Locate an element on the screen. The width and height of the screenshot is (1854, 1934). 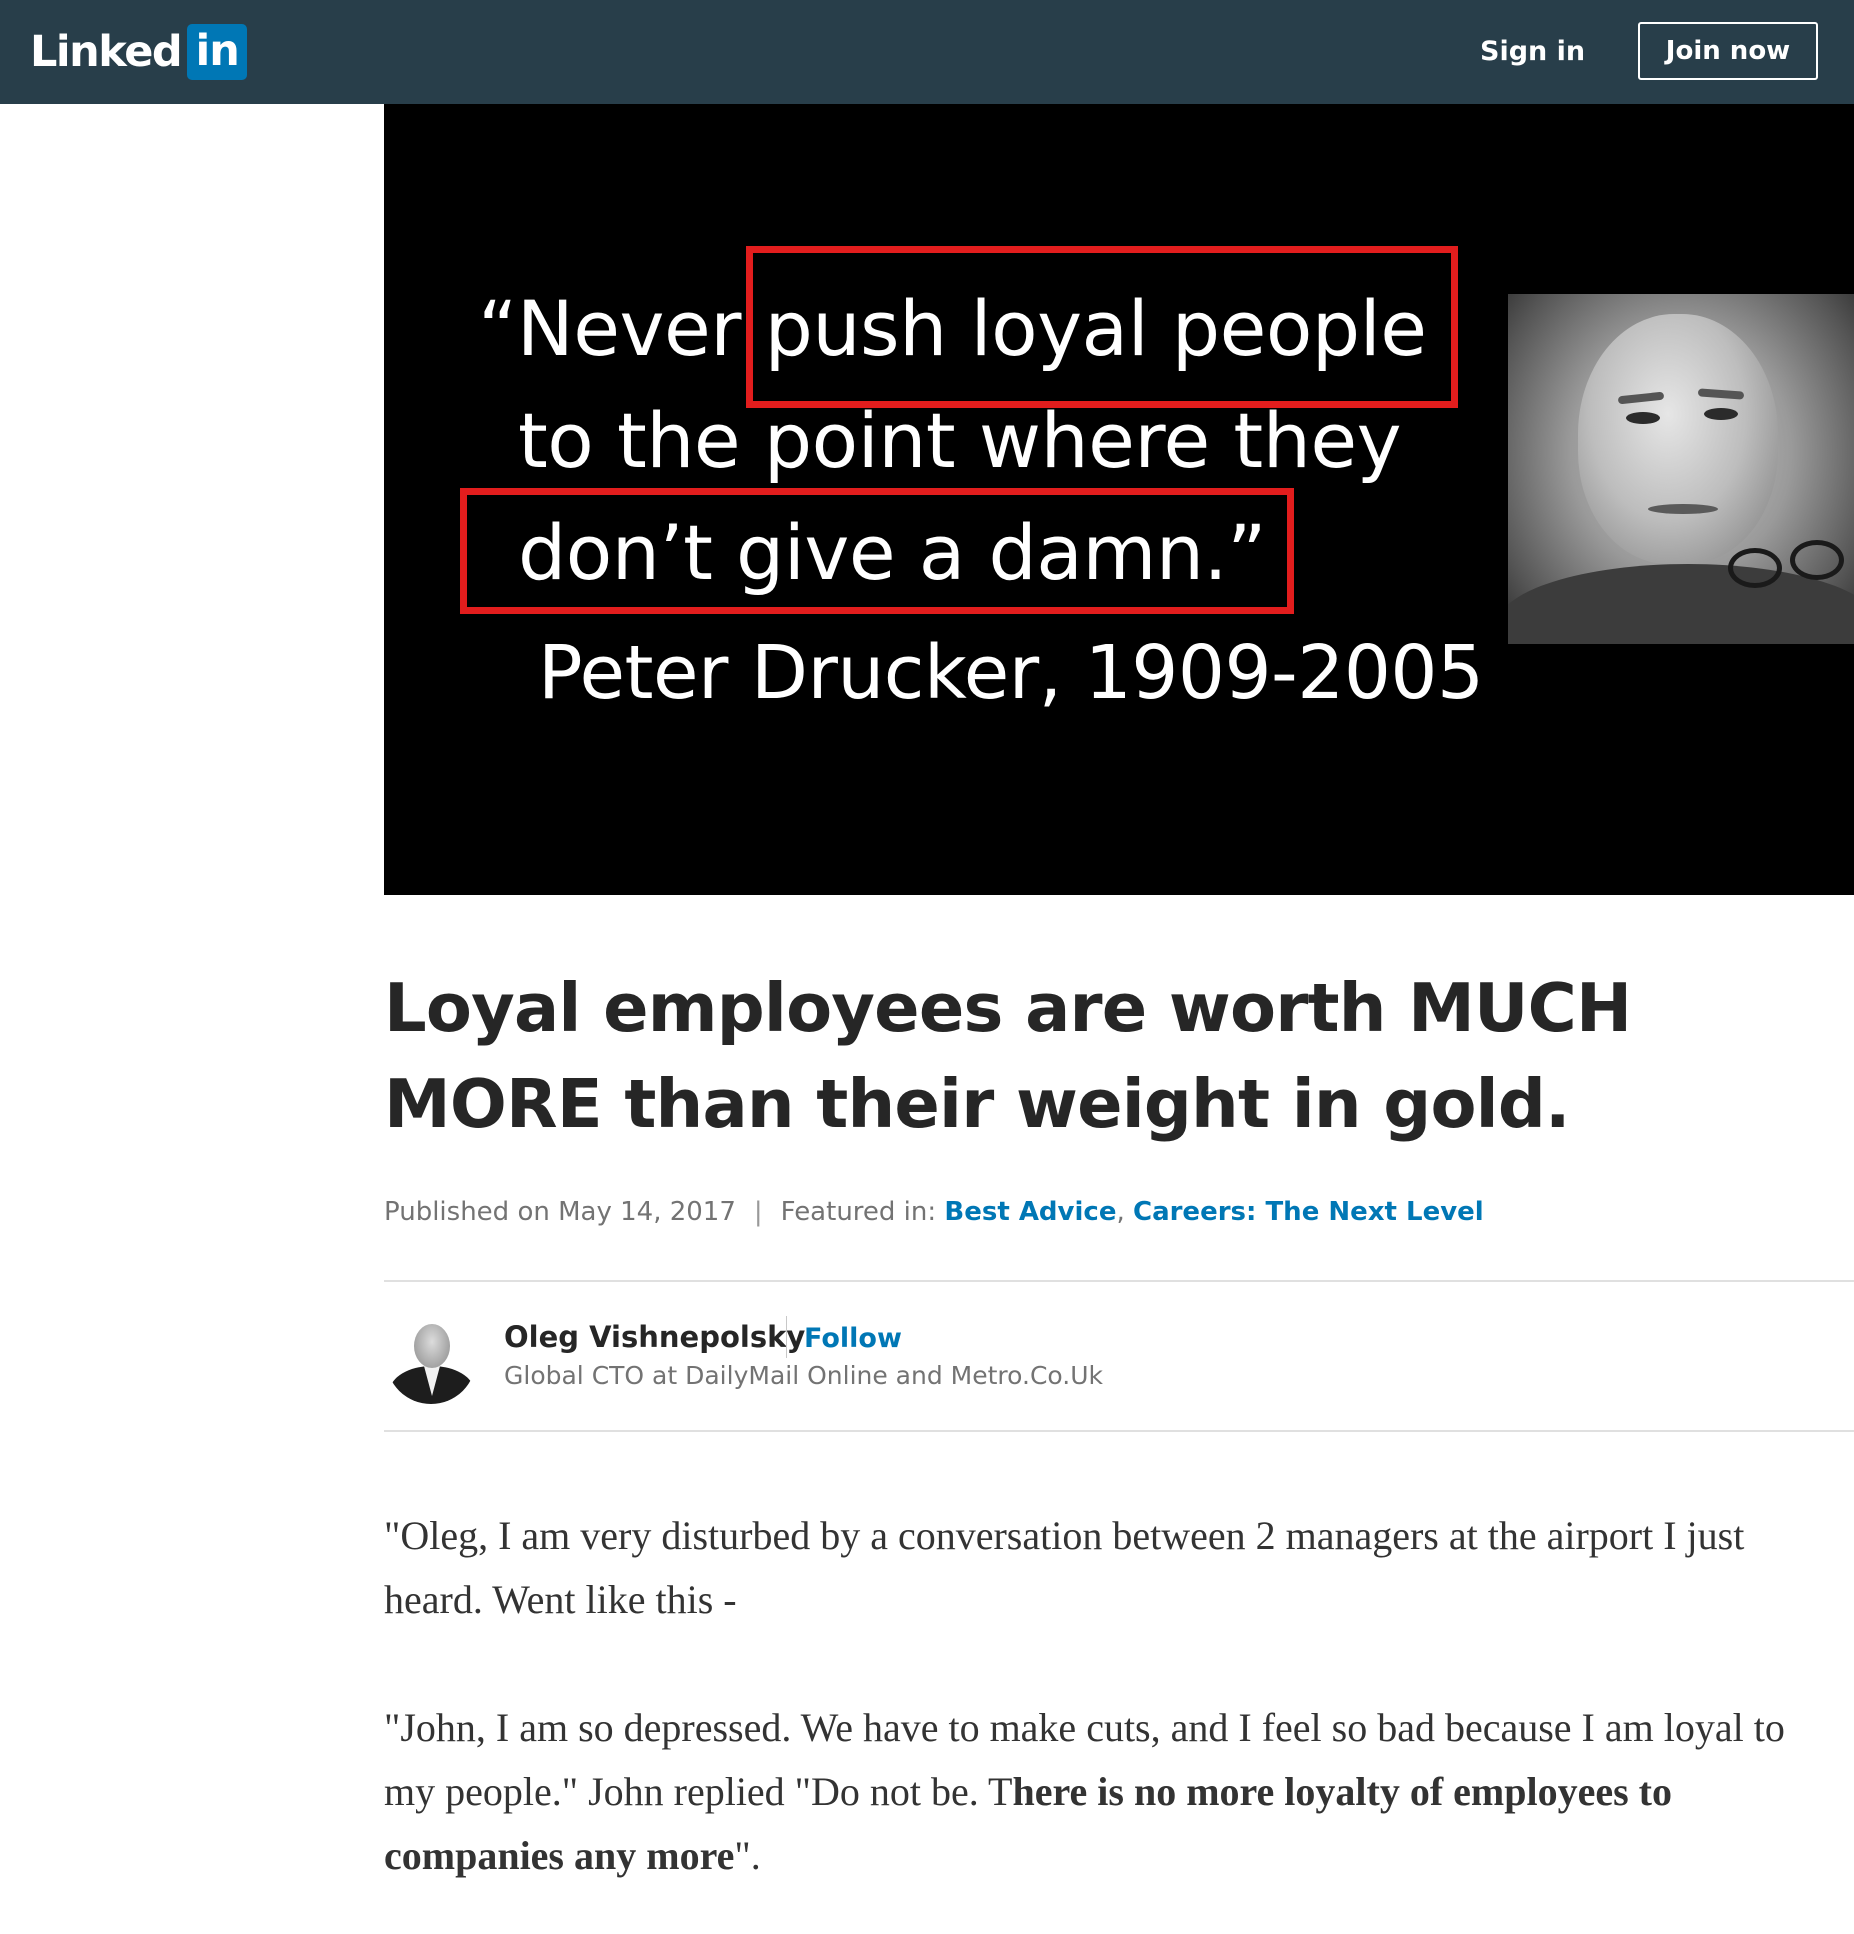
author-avatar is located at coordinates (431, 1359).